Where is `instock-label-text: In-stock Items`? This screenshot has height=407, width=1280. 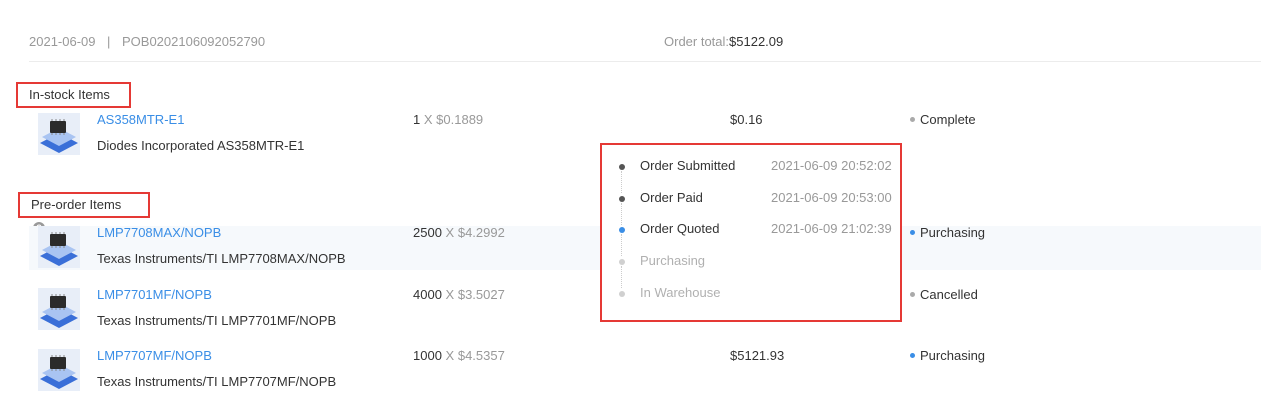
instock-label-text: In-stock Items is located at coordinates (69, 94).